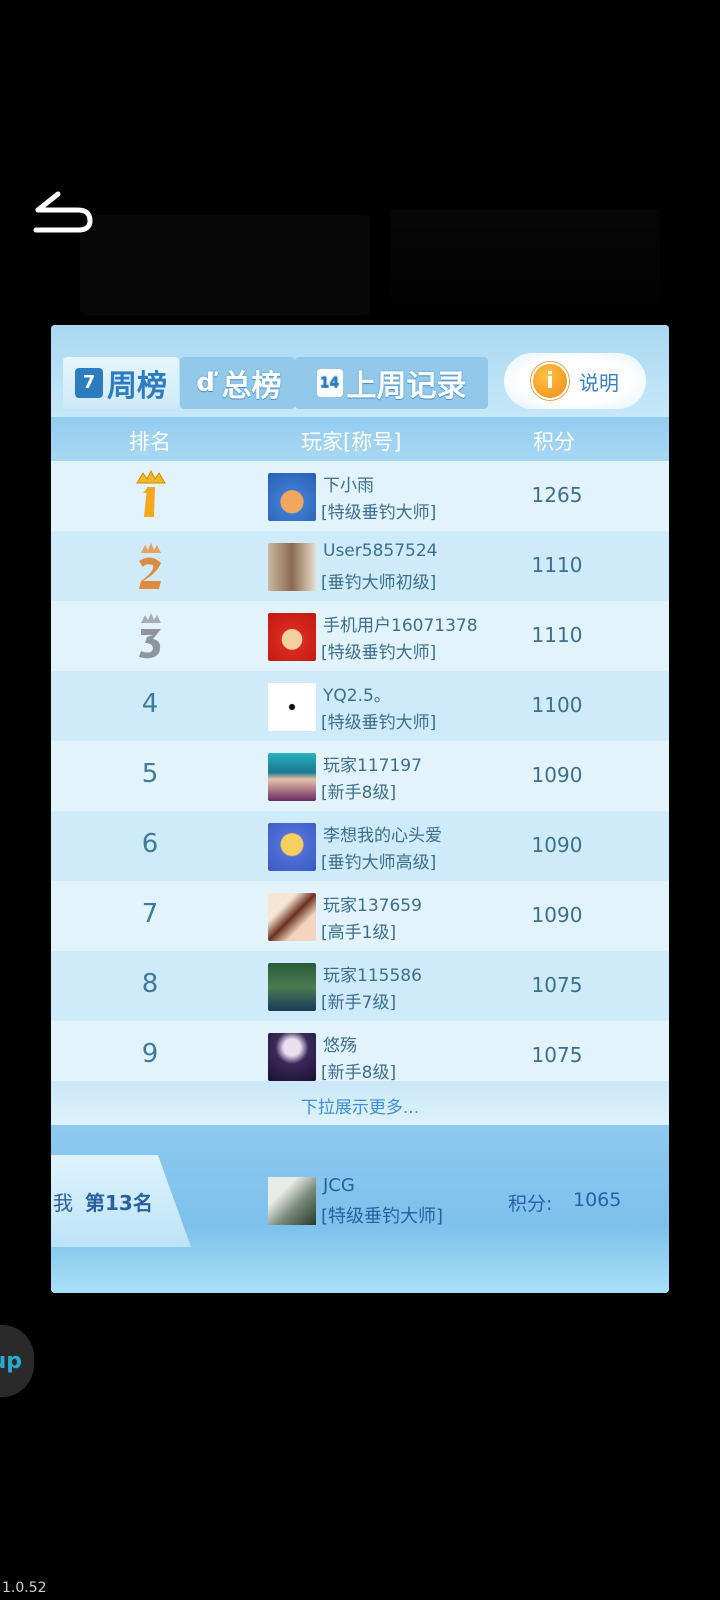 The height and width of the screenshot is (1600, 720). Describe the element at coordinates (557, 705) in the screenshot. I see `player-score: 1100` at that location.